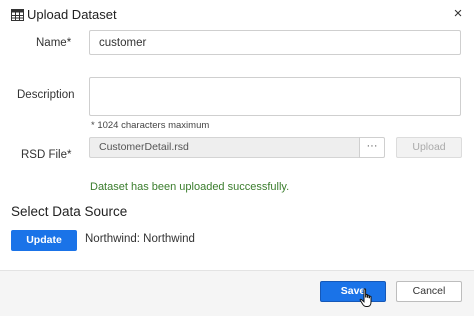 The width and height of the screenshot is (474, 316). I want to click on close-button: ×, so click(458, 14).